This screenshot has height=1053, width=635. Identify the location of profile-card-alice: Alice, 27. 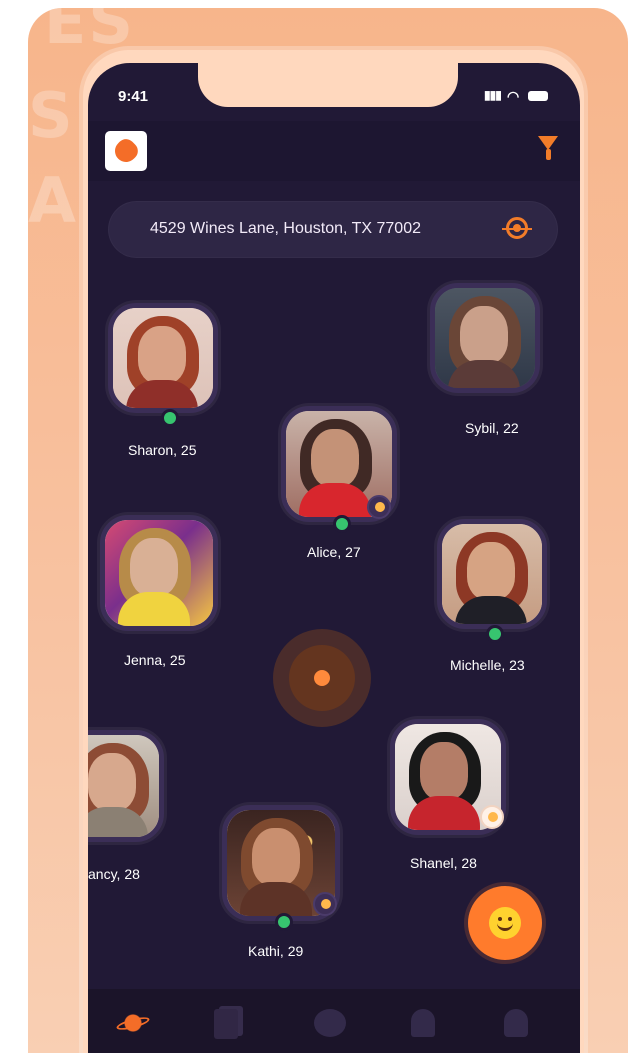
(344, 484).